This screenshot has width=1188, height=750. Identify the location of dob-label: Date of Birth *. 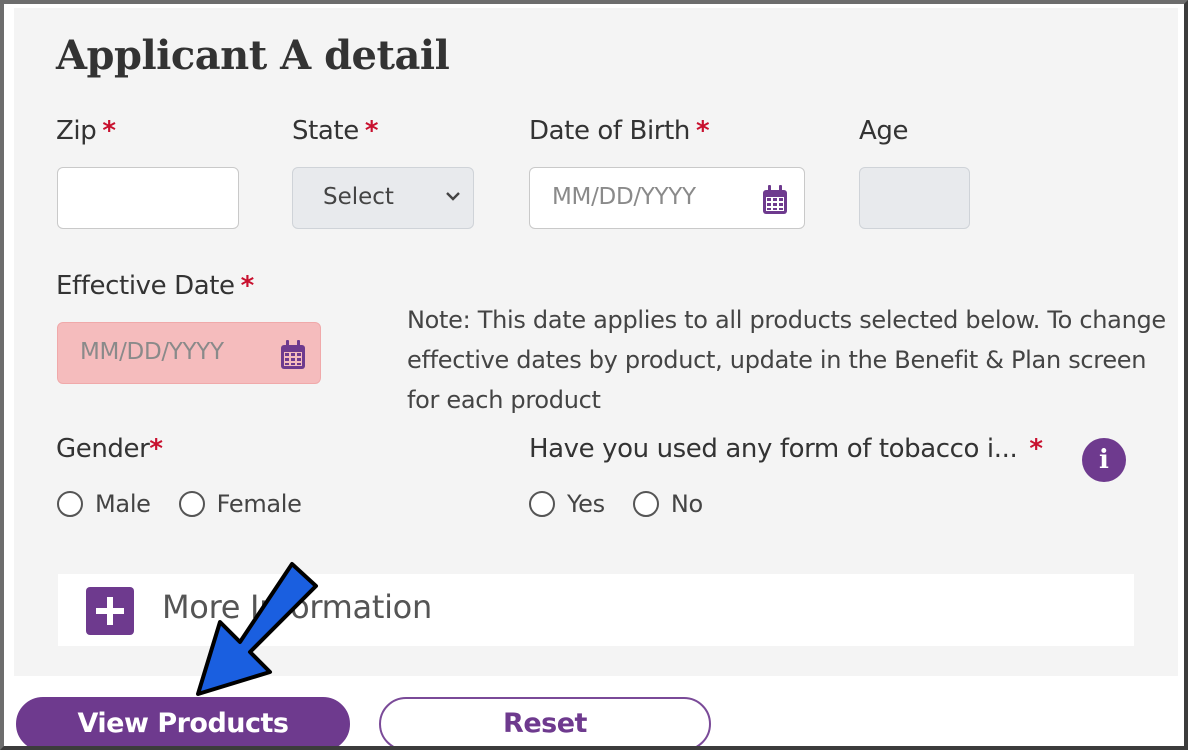
(619, 131).